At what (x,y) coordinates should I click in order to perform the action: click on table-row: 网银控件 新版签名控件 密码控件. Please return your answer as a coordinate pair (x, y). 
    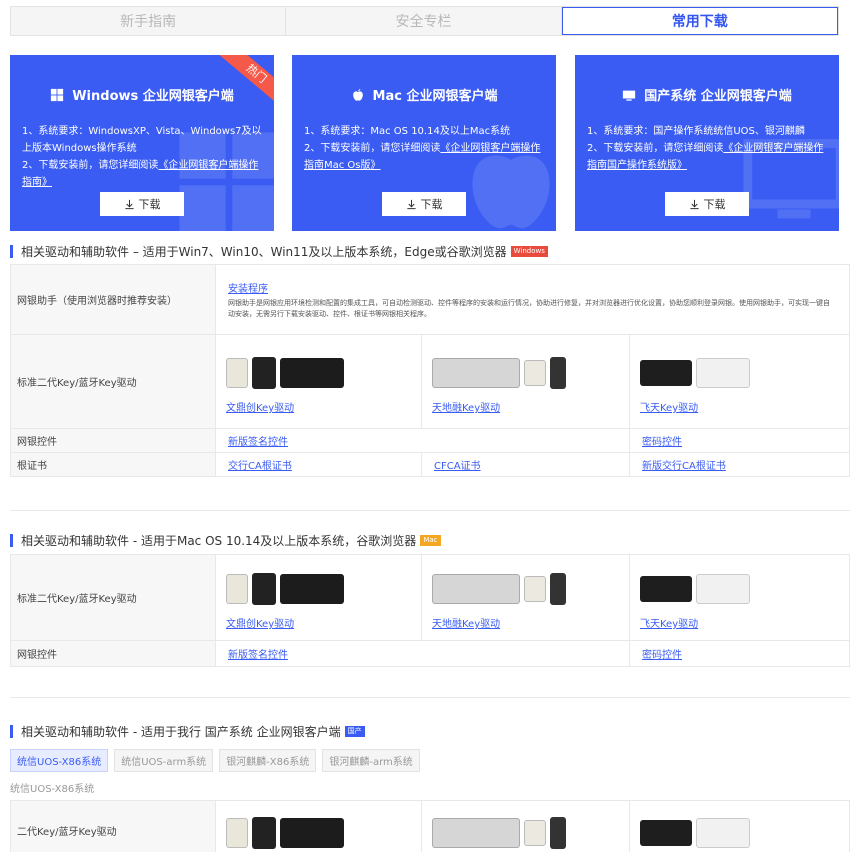
    Looking at the image, I should click on (430, 653).